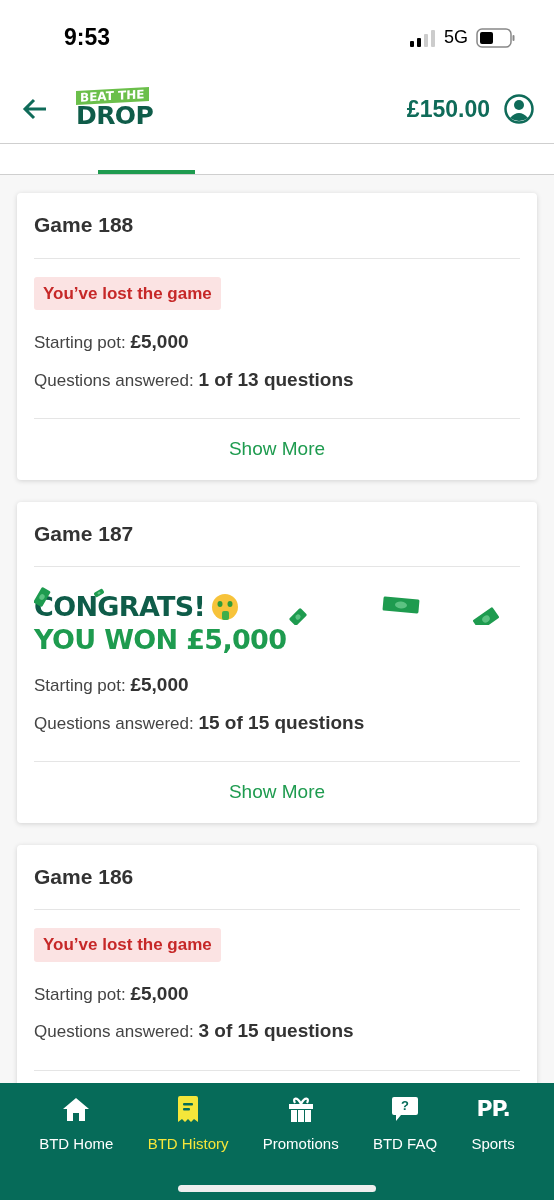 The height and width of the screenshot is (1200, 554). Describe the element at coordinates (405, 1109) in the screenshot. I see `question-bubble-icon: ?` at that location.